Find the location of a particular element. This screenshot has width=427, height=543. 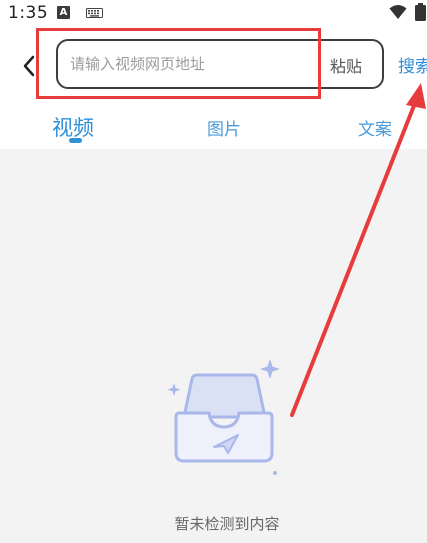

chevron-left-icon is located at coordinates (29, 66).